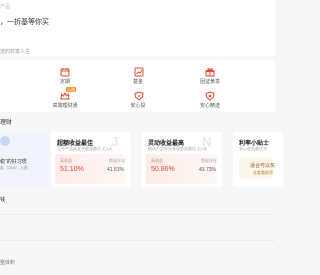  I want to click on card-line: 稳"的好习惯, so click(13, 162).